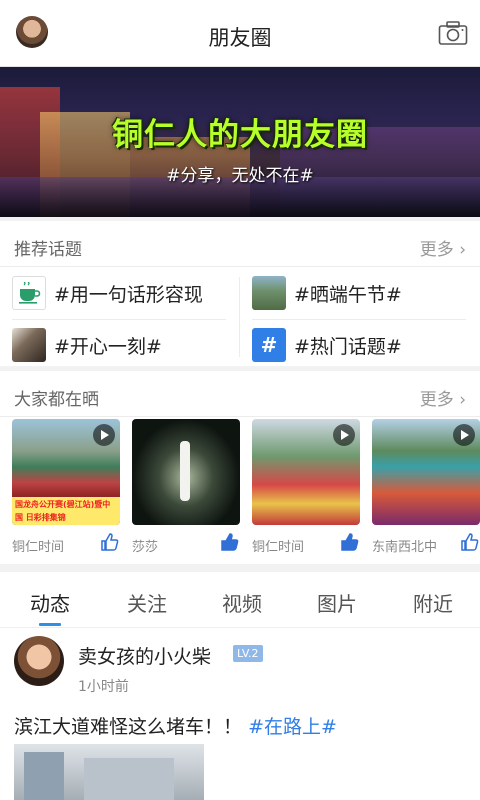  I want to click on topic-item: #晒端午节#, so click(327, 293).